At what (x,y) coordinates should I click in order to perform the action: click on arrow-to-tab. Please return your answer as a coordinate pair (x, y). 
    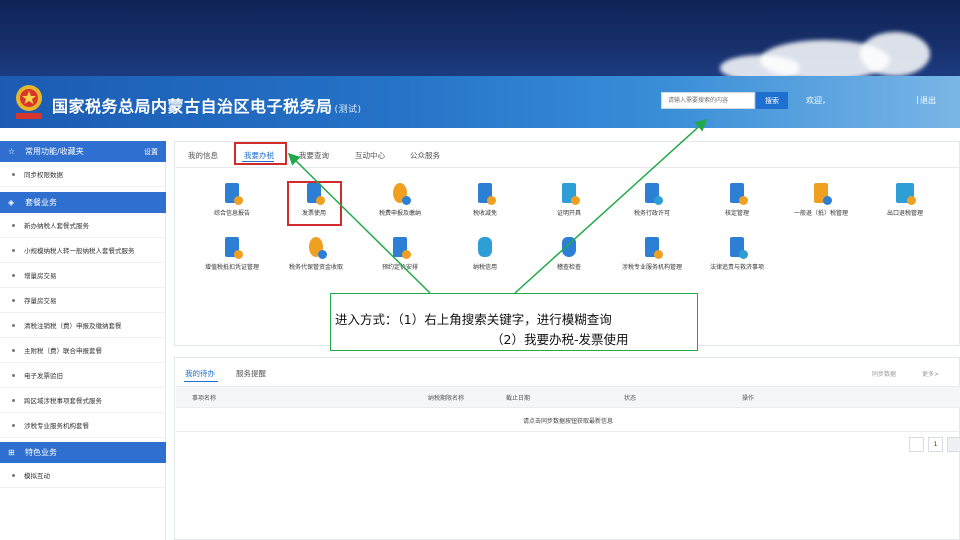
    Looking at the image, I should click on (359, 223).